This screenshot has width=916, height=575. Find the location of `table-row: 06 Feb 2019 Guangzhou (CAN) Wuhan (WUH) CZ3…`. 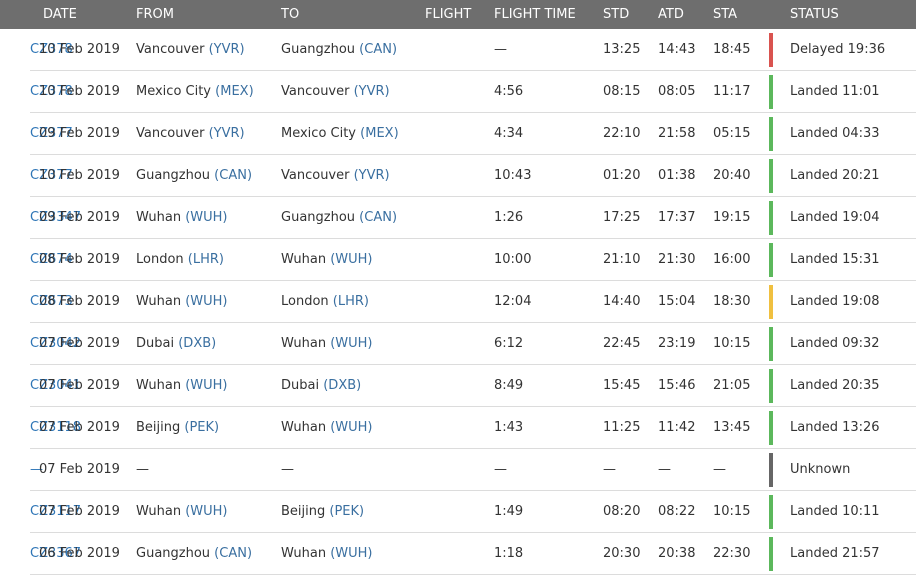

table-row: 06 Feb 2019 Guangzhou (CAN) Wuhan (WUH) CZ3… is located at coordinates (473, 554).